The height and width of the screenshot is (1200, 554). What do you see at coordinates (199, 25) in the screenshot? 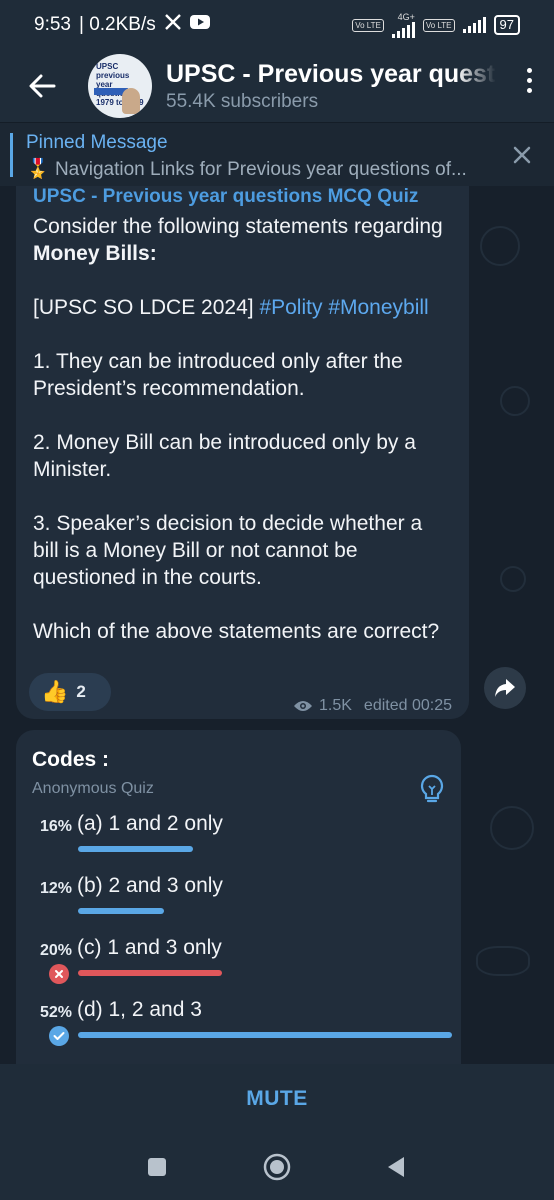
I see `youtube-icon` at bounding box center [199, 25].